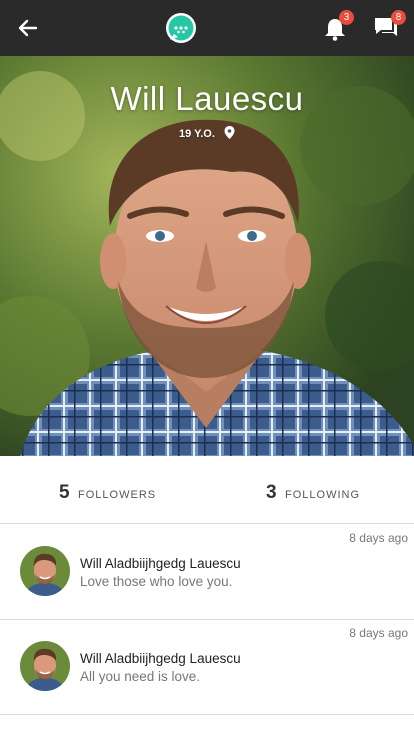 This screenshot has width=414, height=736. What do you see at coordinates (388, 27) in the screenshot?
I see `messages-button: 8` at bounding box center [388, 27].